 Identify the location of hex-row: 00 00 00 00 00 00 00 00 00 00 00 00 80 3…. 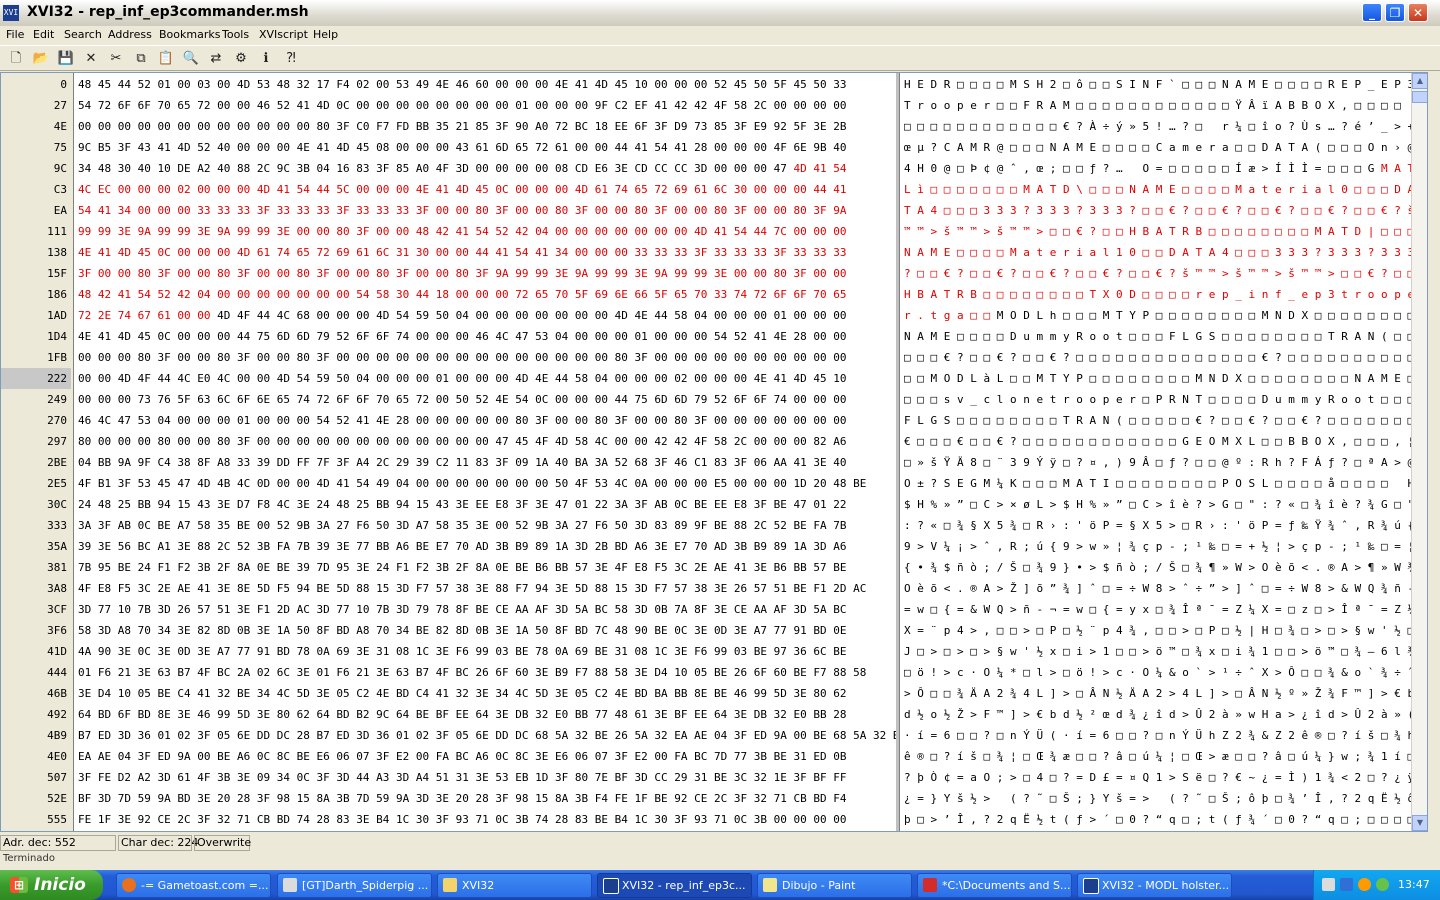
(486, 126).